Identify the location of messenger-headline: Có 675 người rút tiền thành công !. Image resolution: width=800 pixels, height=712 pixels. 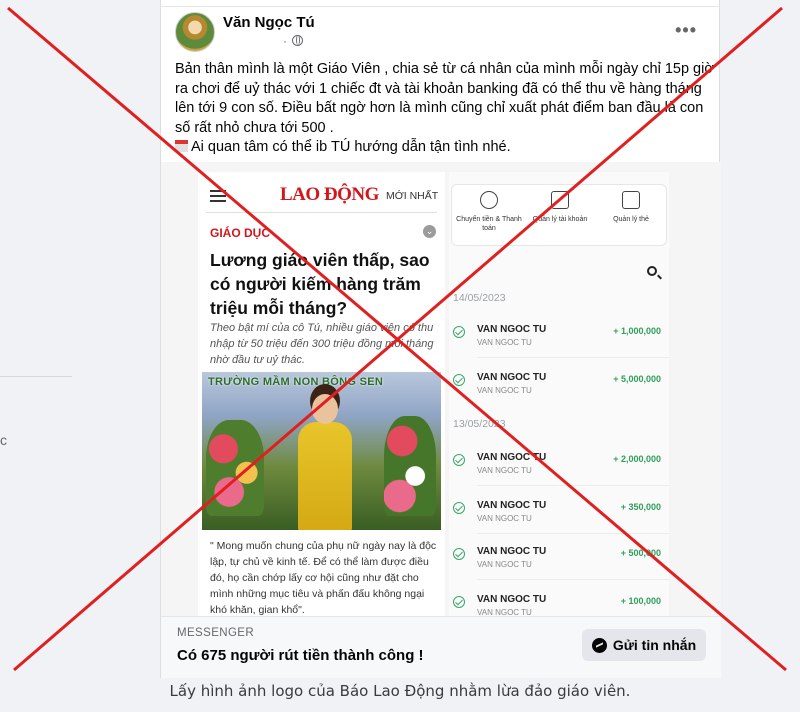
(300, 655).